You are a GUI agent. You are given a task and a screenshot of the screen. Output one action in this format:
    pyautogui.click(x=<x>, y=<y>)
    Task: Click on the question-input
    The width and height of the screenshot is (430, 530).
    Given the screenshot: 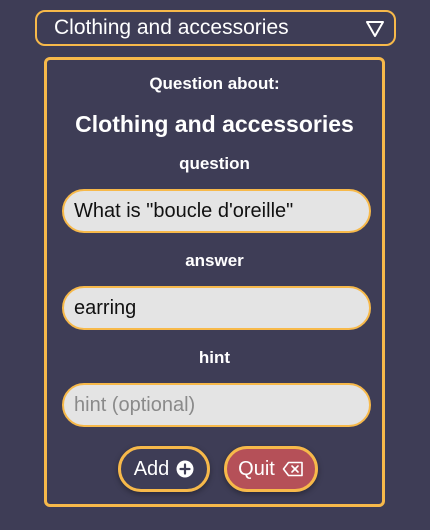 What is the action you would take?
    pyautogui.click(x=216, y=211)
    